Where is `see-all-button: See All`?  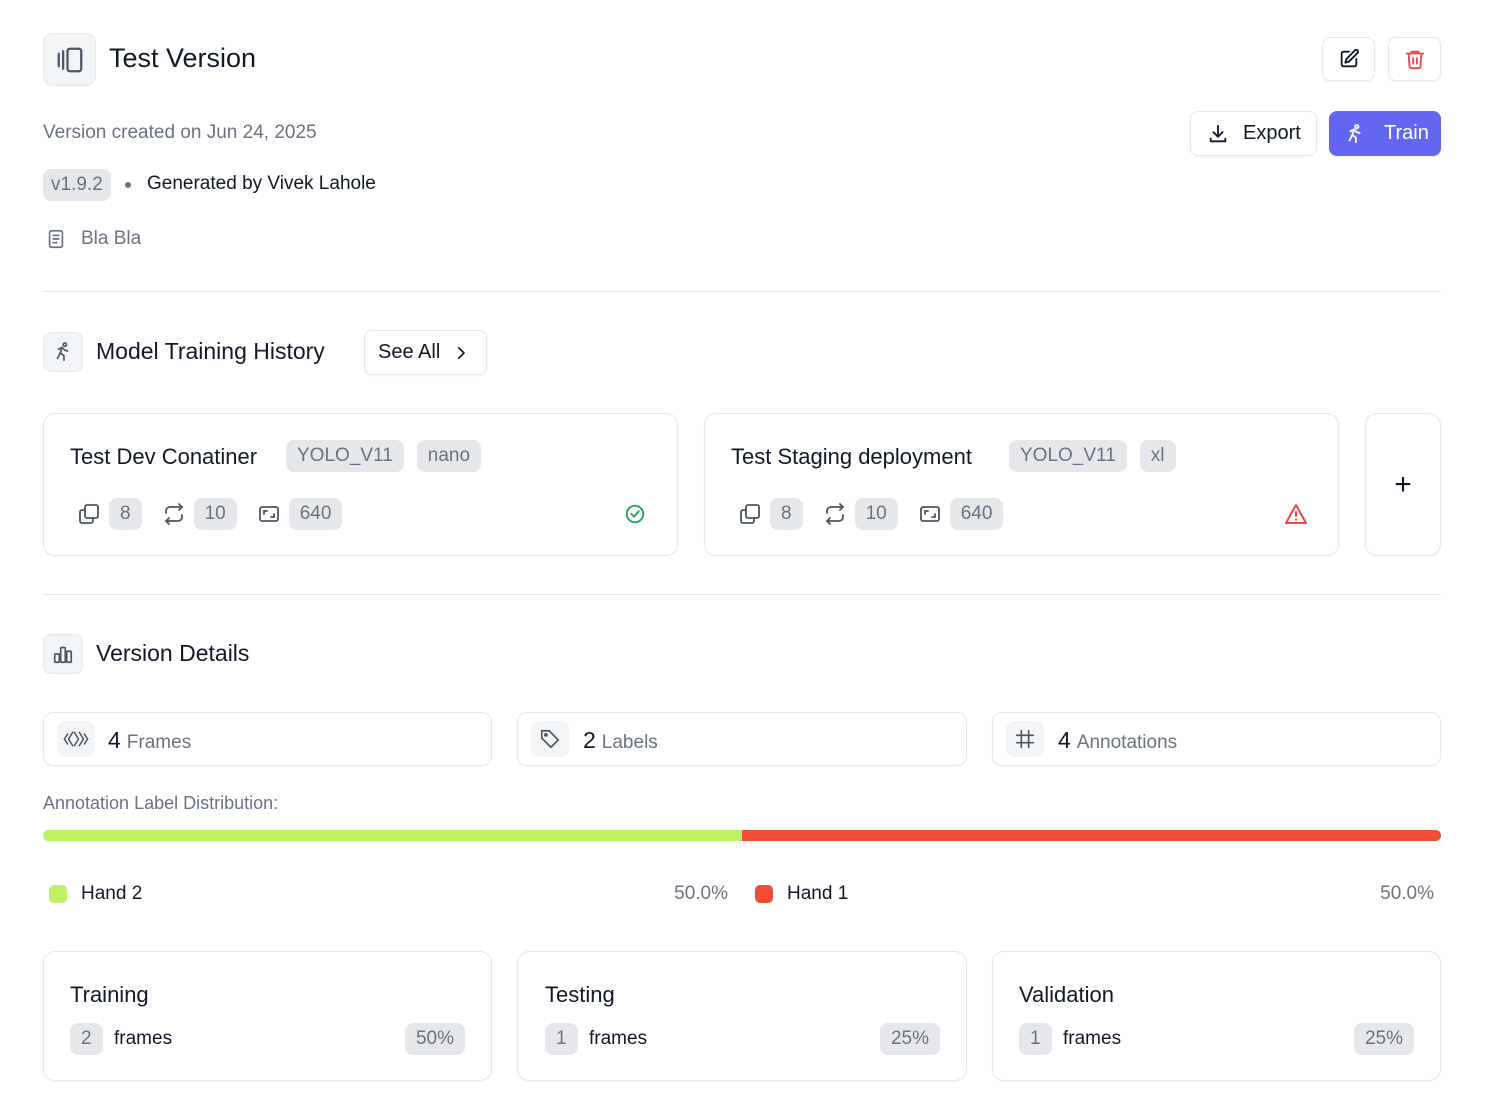 see-all-button: See All is located at coordinates (425, 352).